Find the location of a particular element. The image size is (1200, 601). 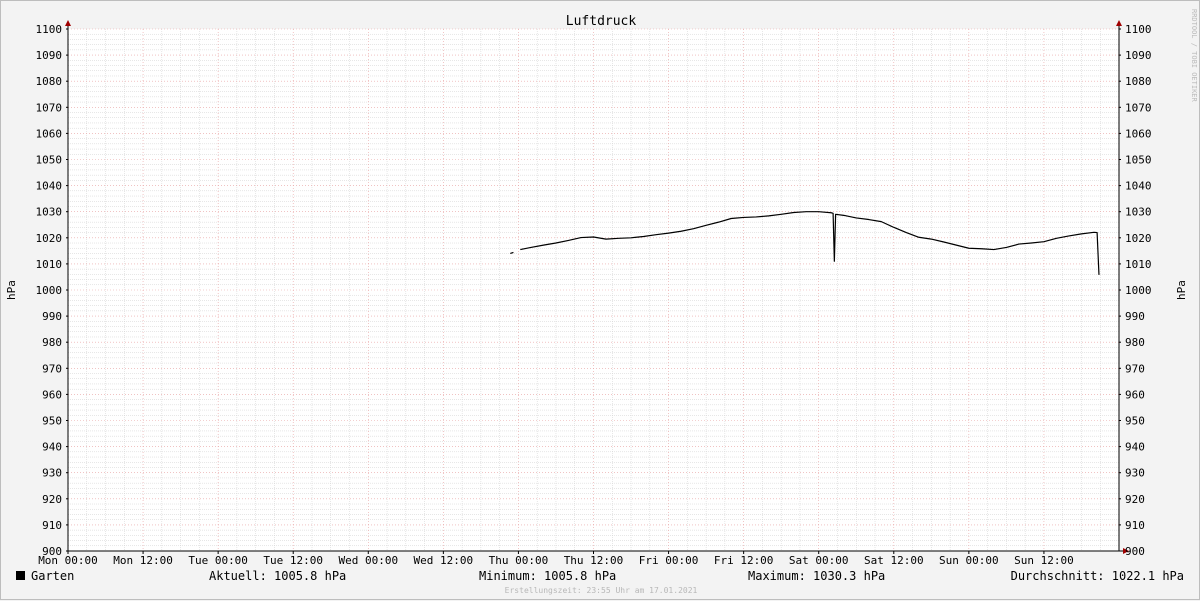

y-tick-label-right: 960 is located at coordinates (1135, 394).